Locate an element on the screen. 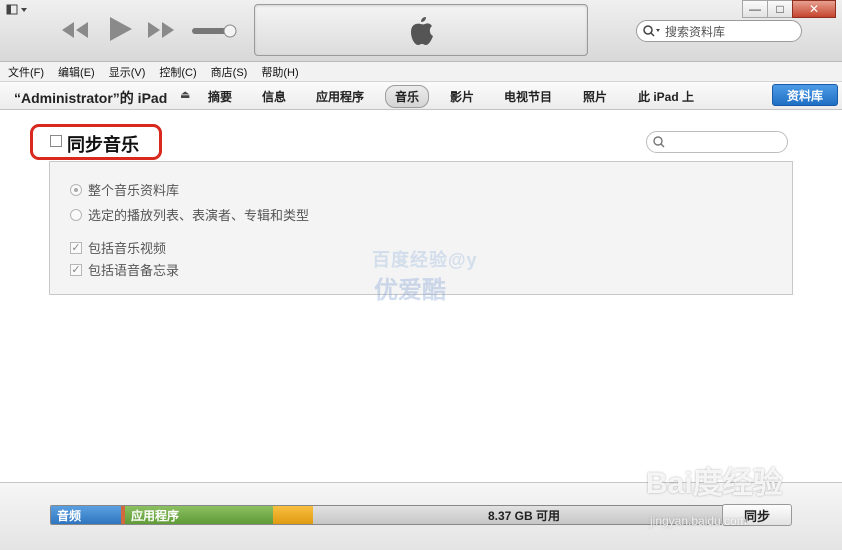 This screenshot has width=842, height=550. menu-bar: 文件(F) 编辑(E) 显示(V) 控制(C) 商店(S) 帮助(H) is located at coordinates (421, 72).